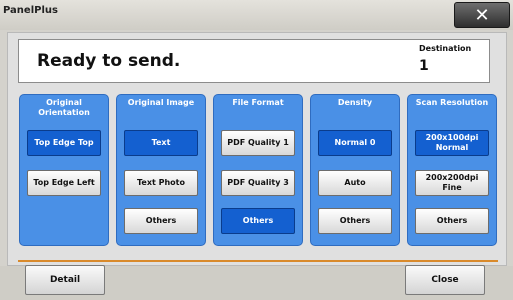 The image size is (513, 300). Describe the element at coordinates (64, 107) in the screenshot. I see `panel-title: Original Orientation` at that location.